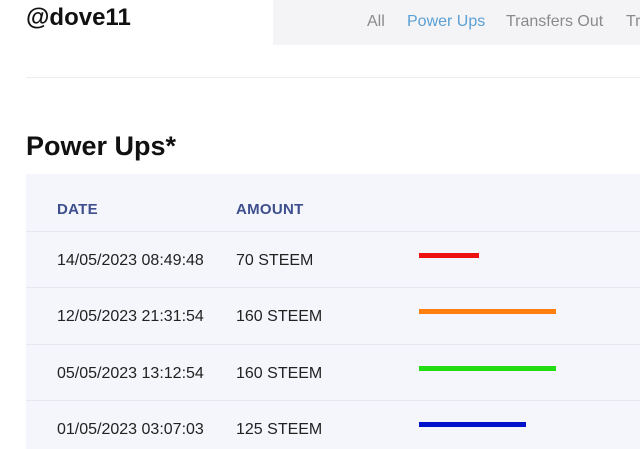 The width and height of the screenshot is (640, 449). I want to click on row-amount: 125 STEEM, so click(279, 429).